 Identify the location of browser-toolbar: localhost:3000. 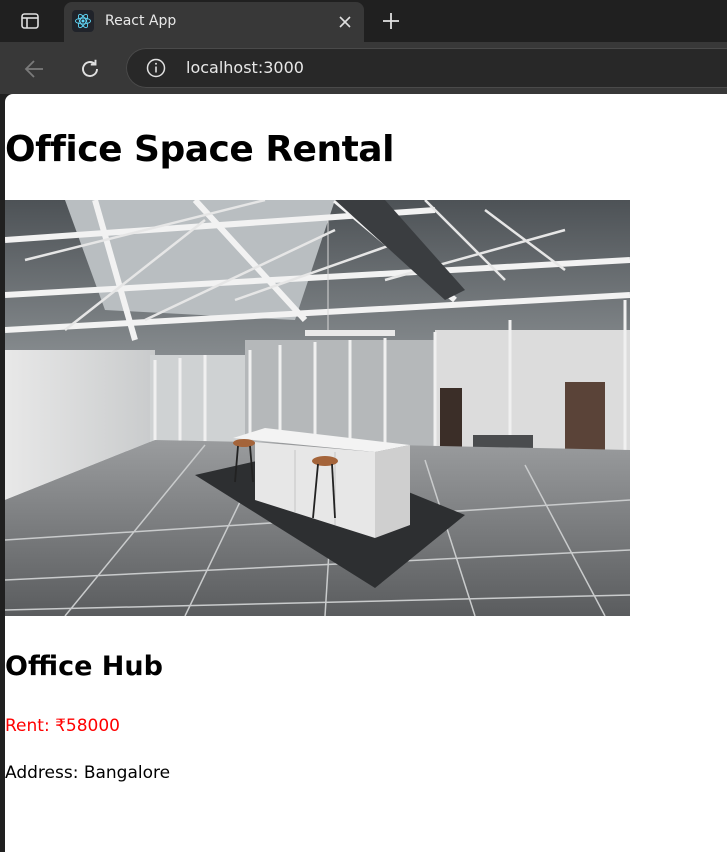
(363, 68).